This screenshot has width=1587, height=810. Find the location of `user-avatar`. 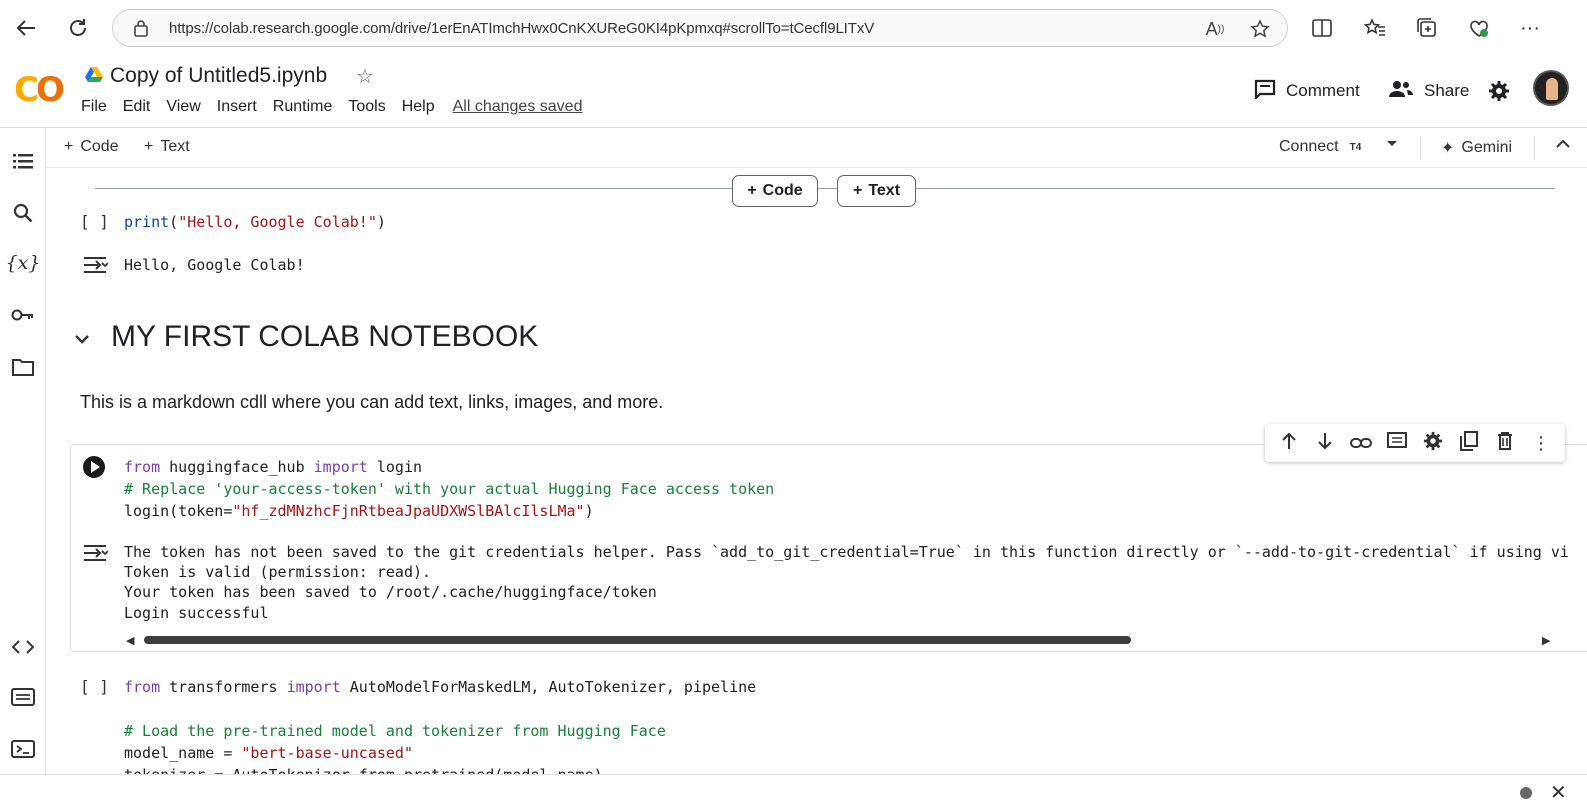

user-avatar is located at coordinates (1551, 88).